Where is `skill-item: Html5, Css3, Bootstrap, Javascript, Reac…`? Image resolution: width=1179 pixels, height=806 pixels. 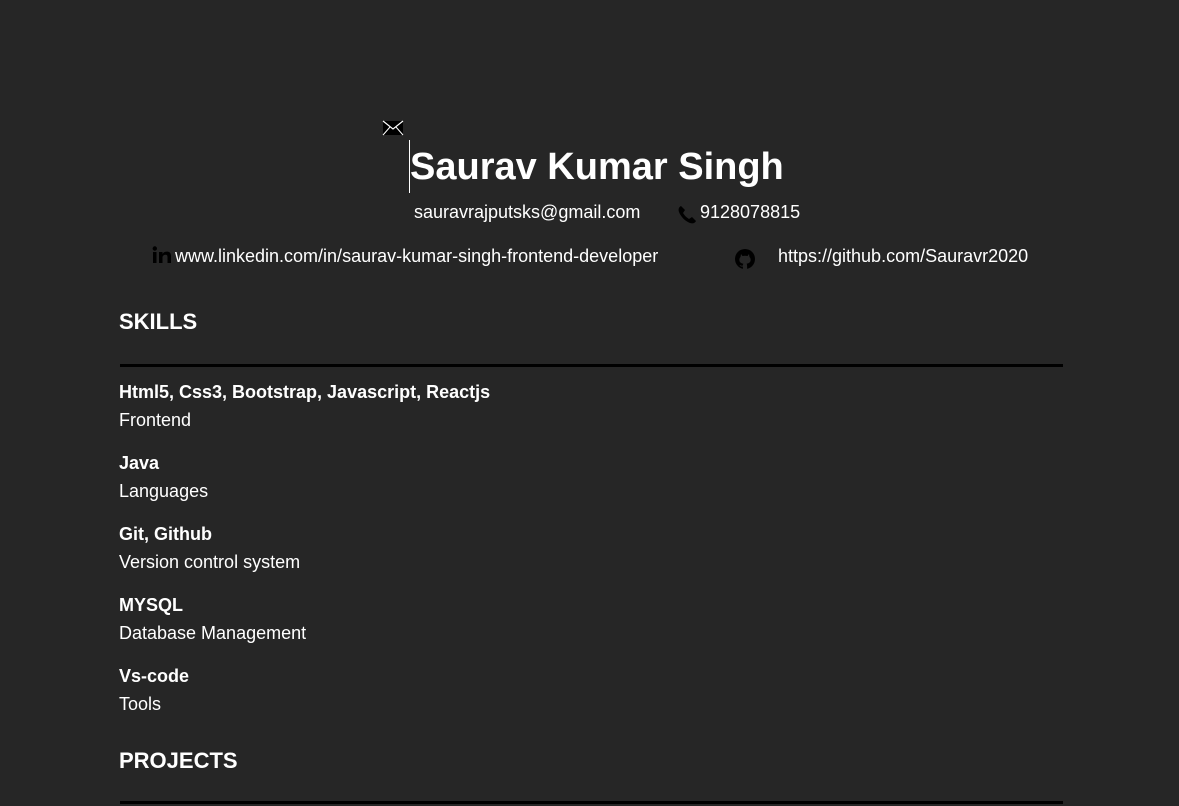
skill-item: Html5, Css3, Bootstrap, Javascript, Reac… is located at coordinates (569, 413).